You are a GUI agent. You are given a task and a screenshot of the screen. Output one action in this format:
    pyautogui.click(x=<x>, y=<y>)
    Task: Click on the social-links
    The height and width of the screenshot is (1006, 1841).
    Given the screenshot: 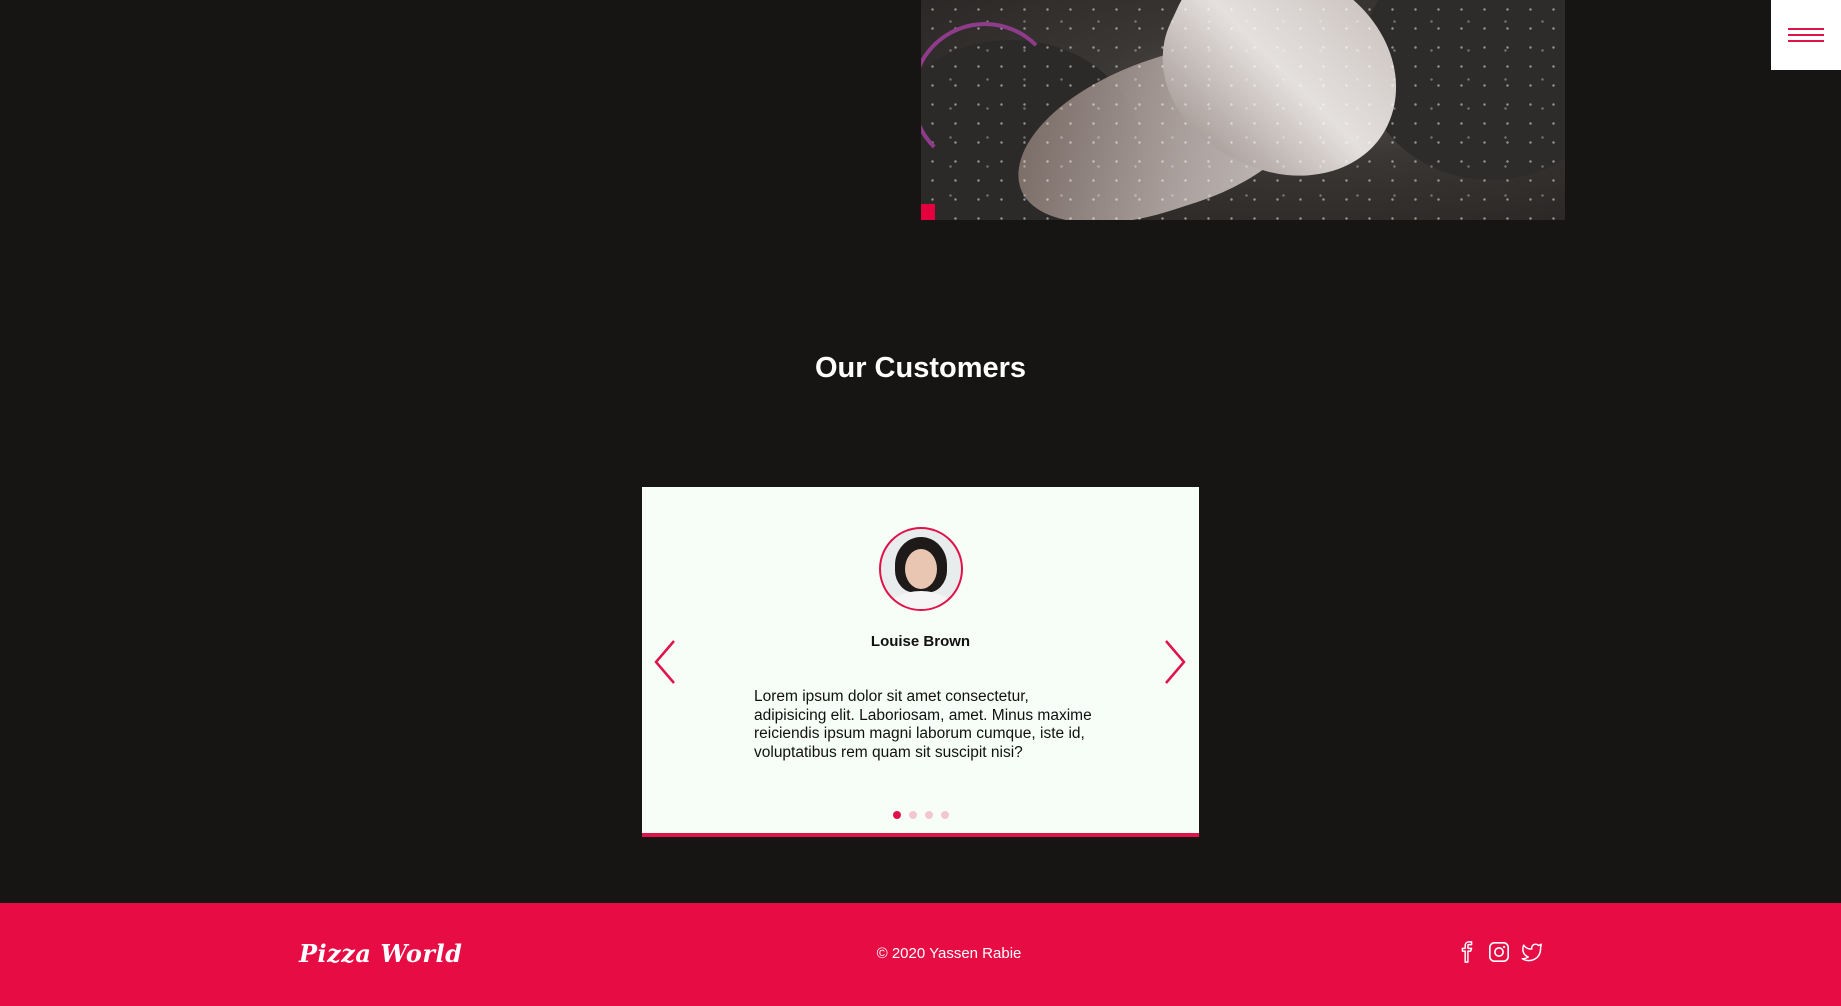 What is the action you would take?
    pyautogui.click(x=1499, y=952)
    